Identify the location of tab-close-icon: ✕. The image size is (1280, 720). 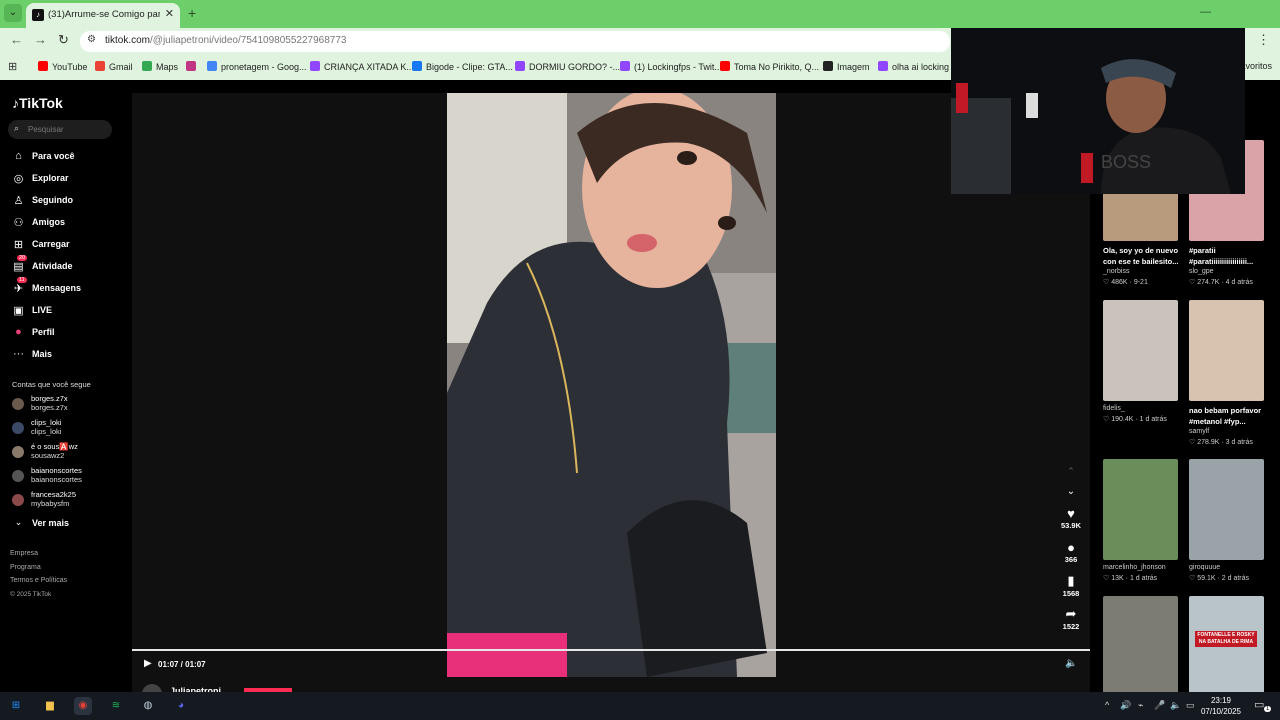
(169, 13).